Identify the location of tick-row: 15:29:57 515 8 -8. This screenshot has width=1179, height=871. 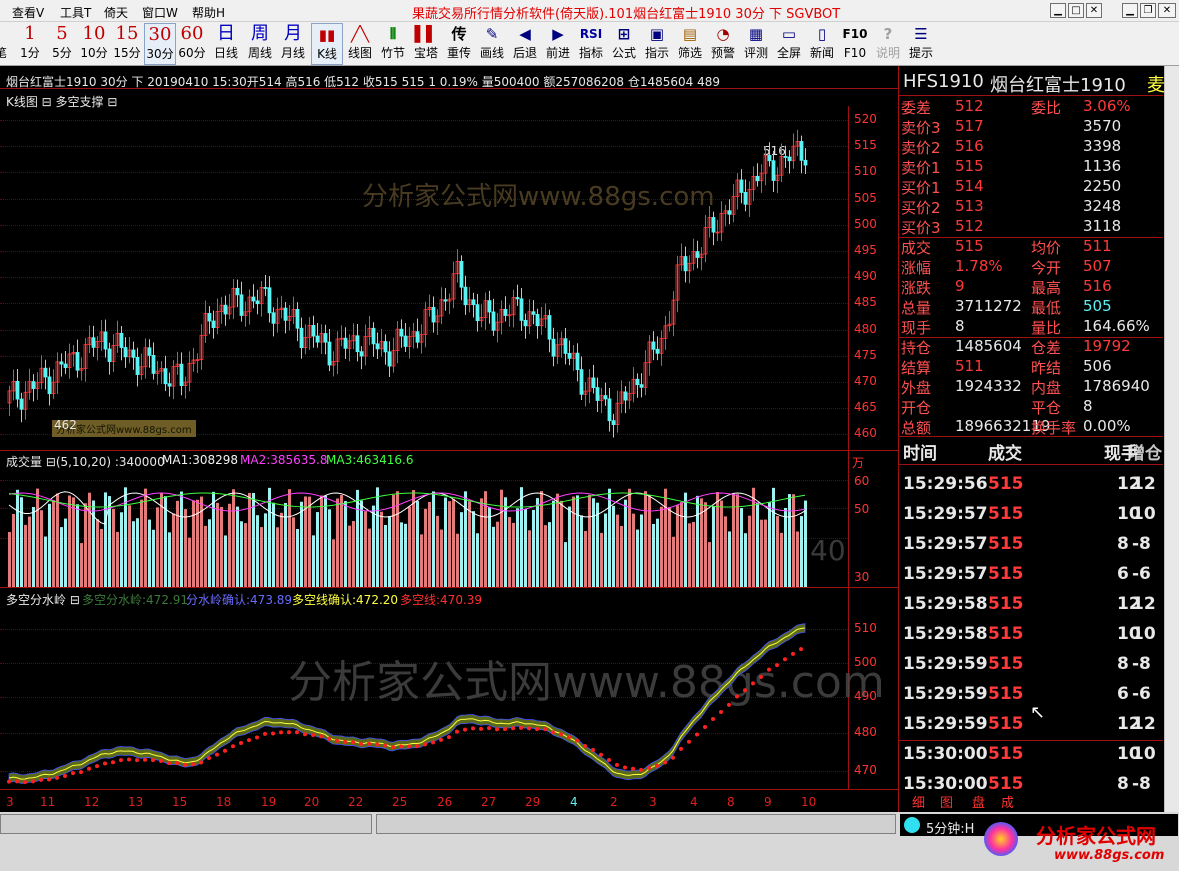
(1032, 549).